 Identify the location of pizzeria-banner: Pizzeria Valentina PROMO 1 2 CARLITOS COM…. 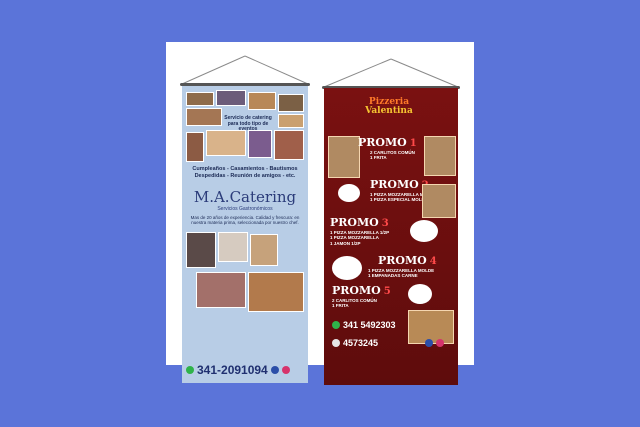
(391, 236).